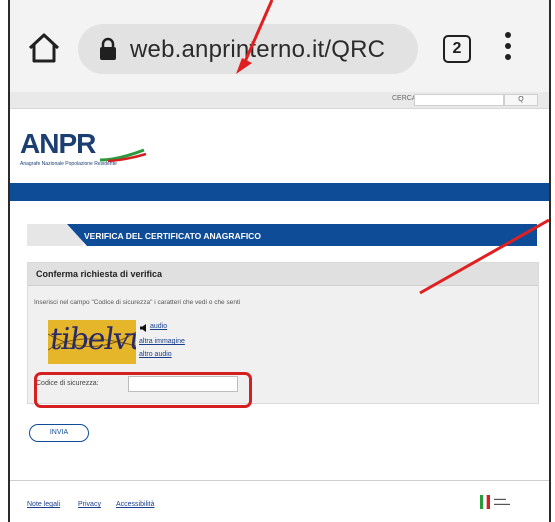  I want to click on address-bar: web.anprinterno.it/QRC, so click(248, 49).